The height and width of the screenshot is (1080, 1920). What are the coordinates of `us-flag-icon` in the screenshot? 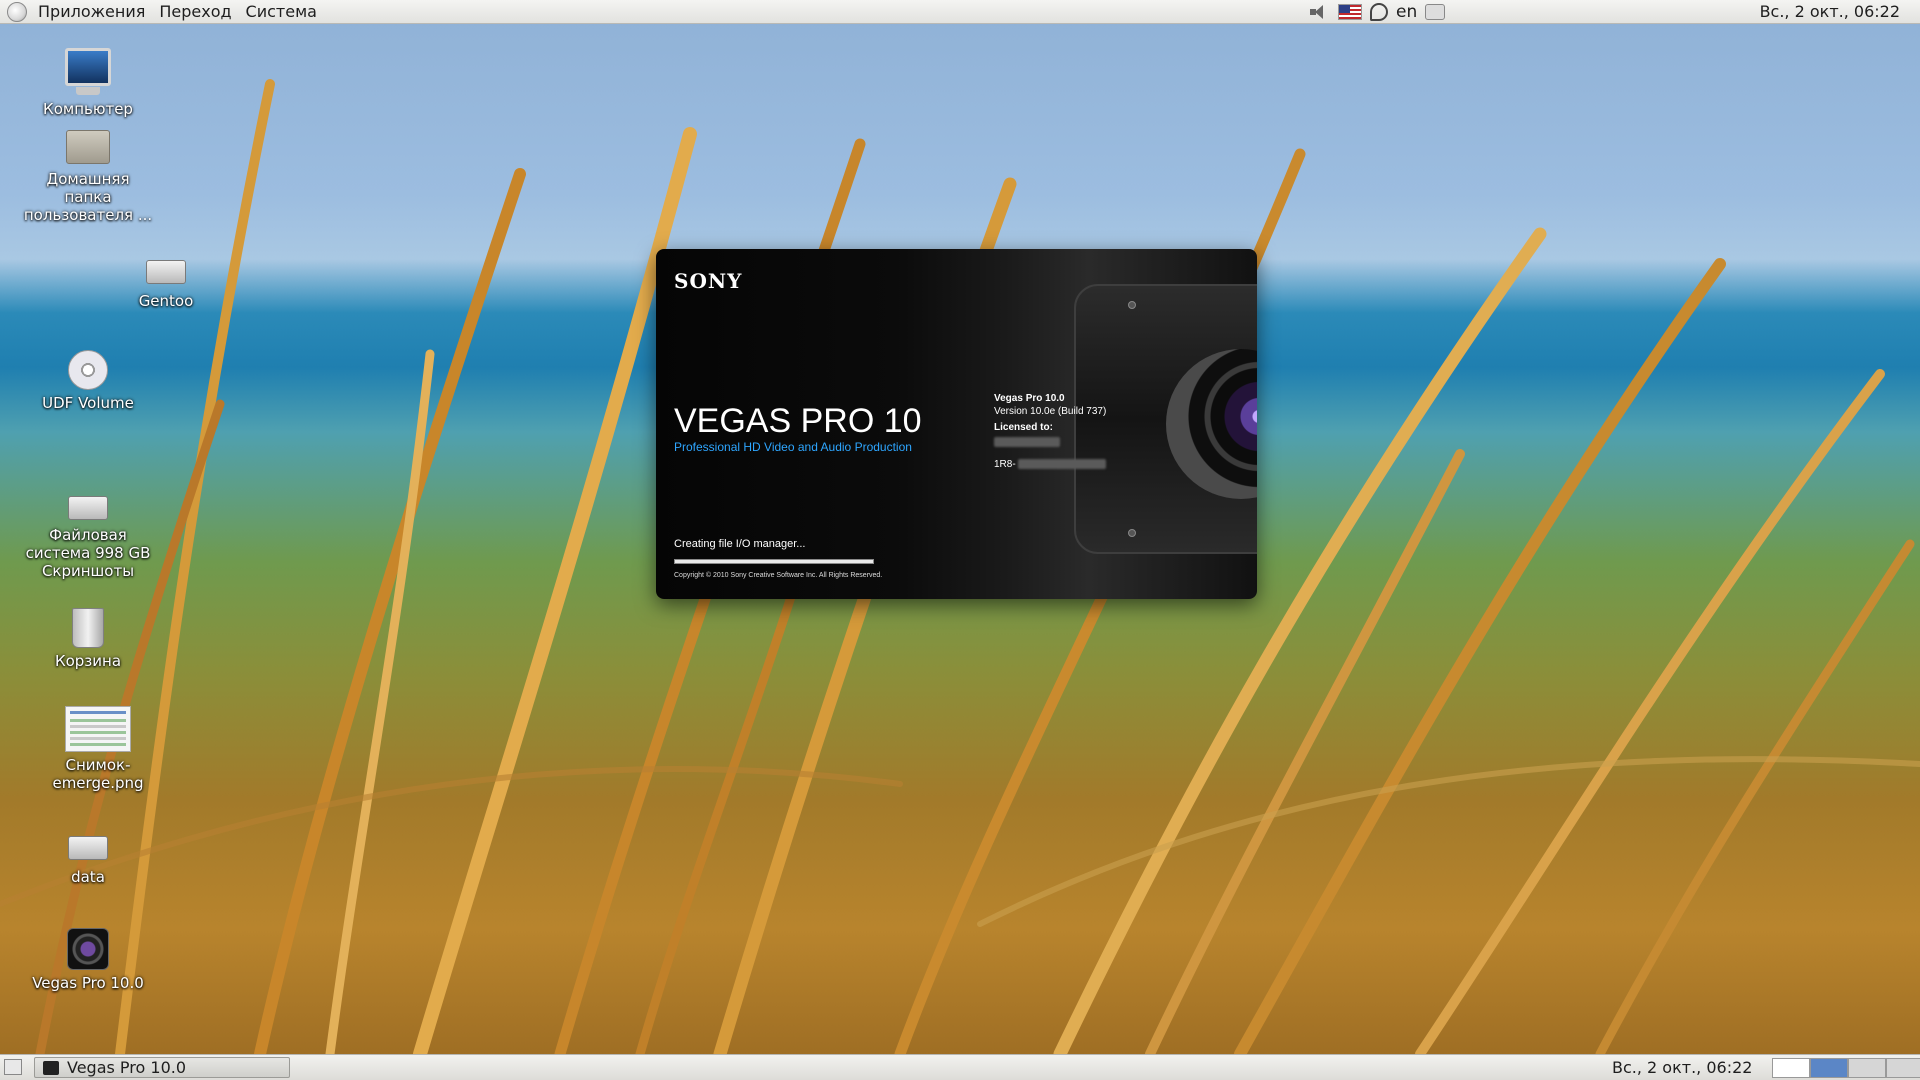 It's located at (1350, 12).